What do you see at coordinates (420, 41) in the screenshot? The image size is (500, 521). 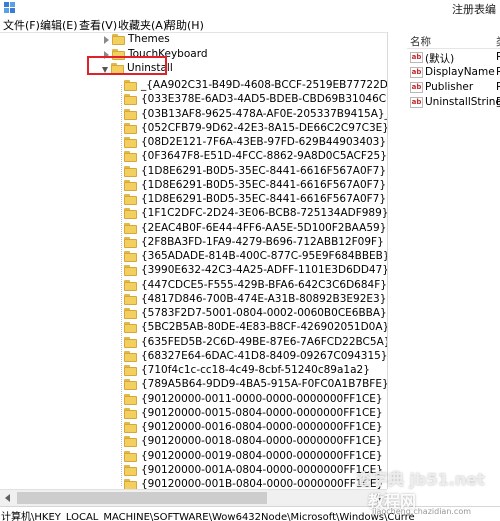 I see `column-header-name: 名称` at bounding box center [420, 41].